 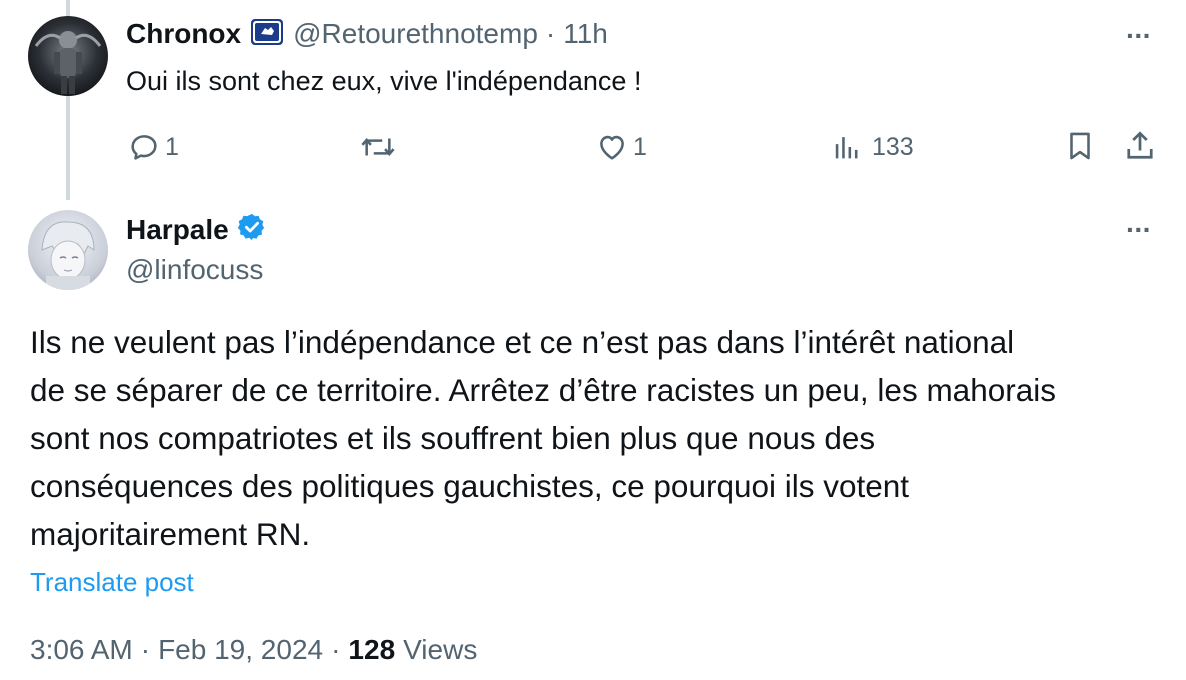 What do you see at coordinates (846, 148) in the screenshot?
I see `bar-chart-icon` at bounding box center [846, 148].